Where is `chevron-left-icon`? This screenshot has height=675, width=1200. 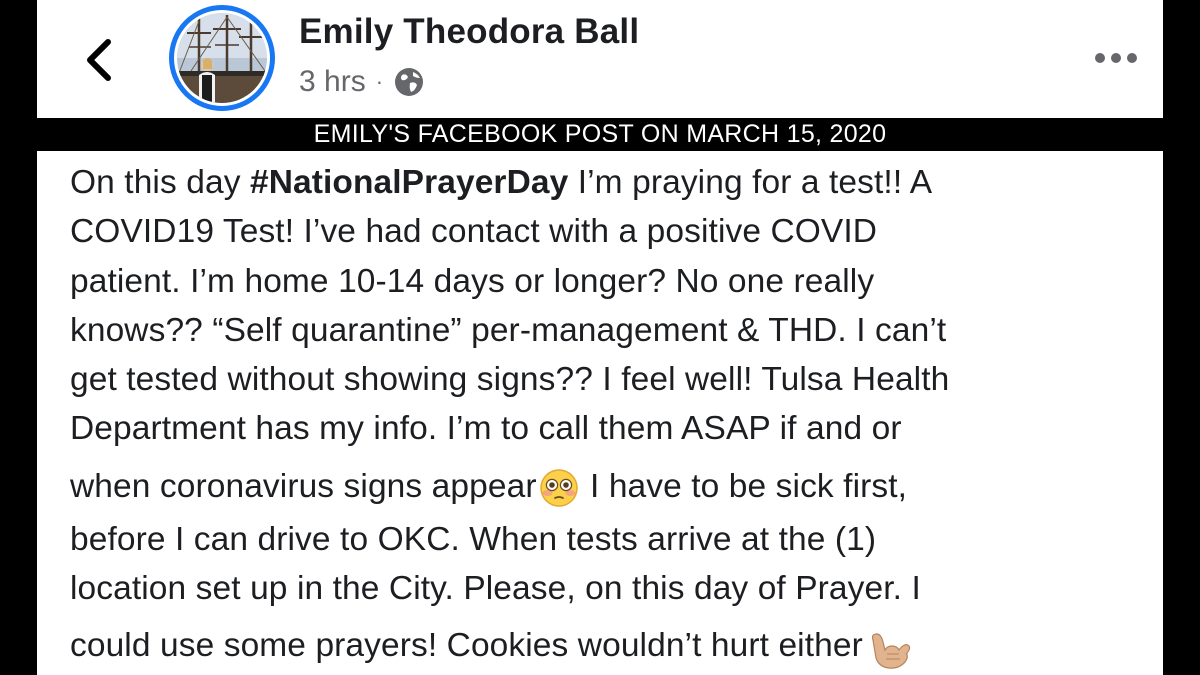 chevron-left-icon is located at coordinates (99, 60).